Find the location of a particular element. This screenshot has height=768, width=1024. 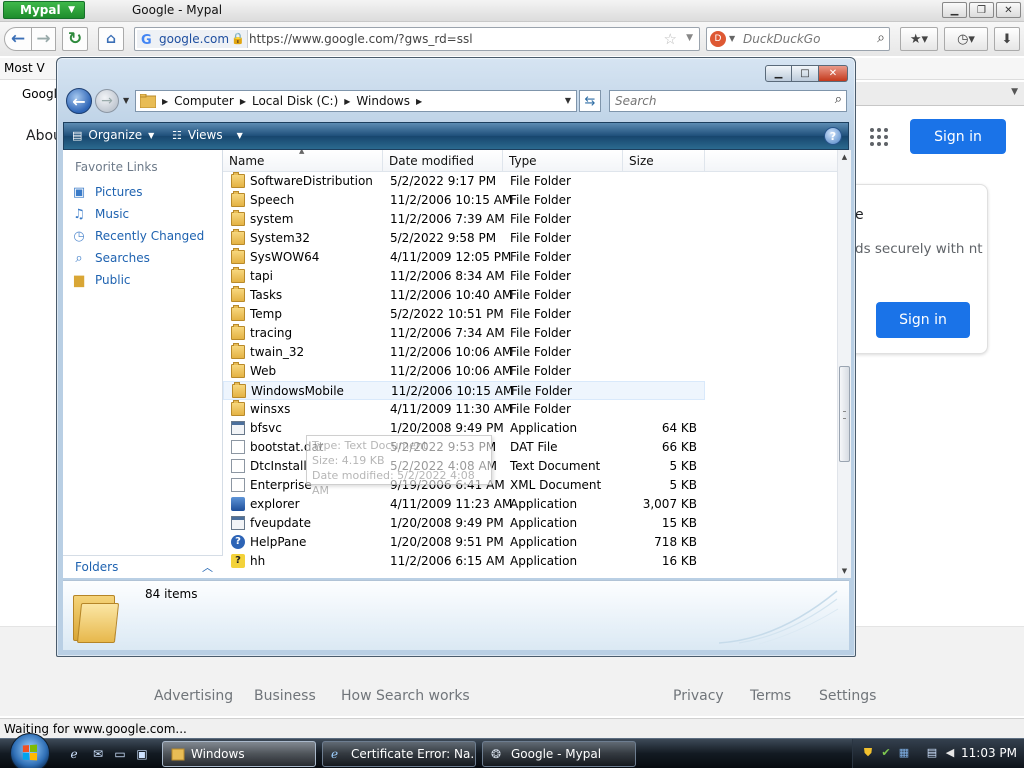

views-button: ☷ Views ▼ is located at coordinates (207, 135).